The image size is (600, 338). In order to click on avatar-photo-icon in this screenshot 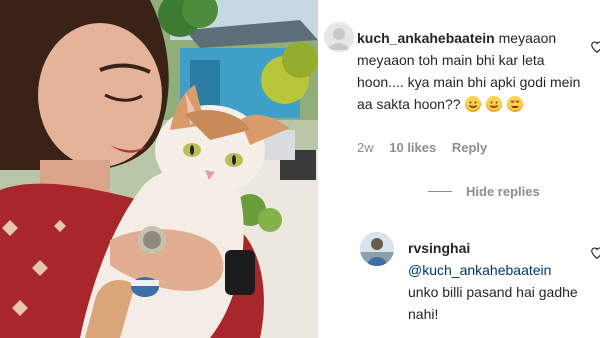, I will do `click(377, 249)`.